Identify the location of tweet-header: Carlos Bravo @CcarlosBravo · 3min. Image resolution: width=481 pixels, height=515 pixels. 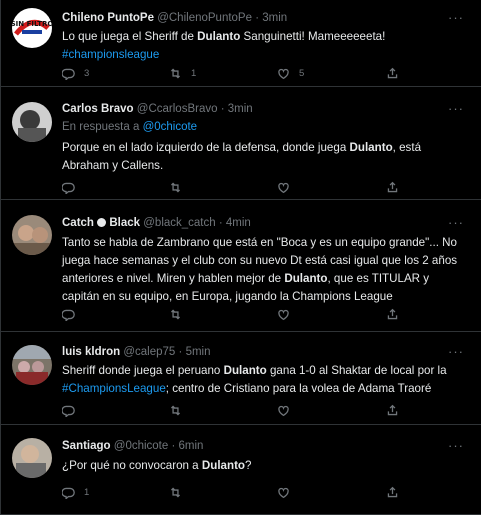
(157, 109).